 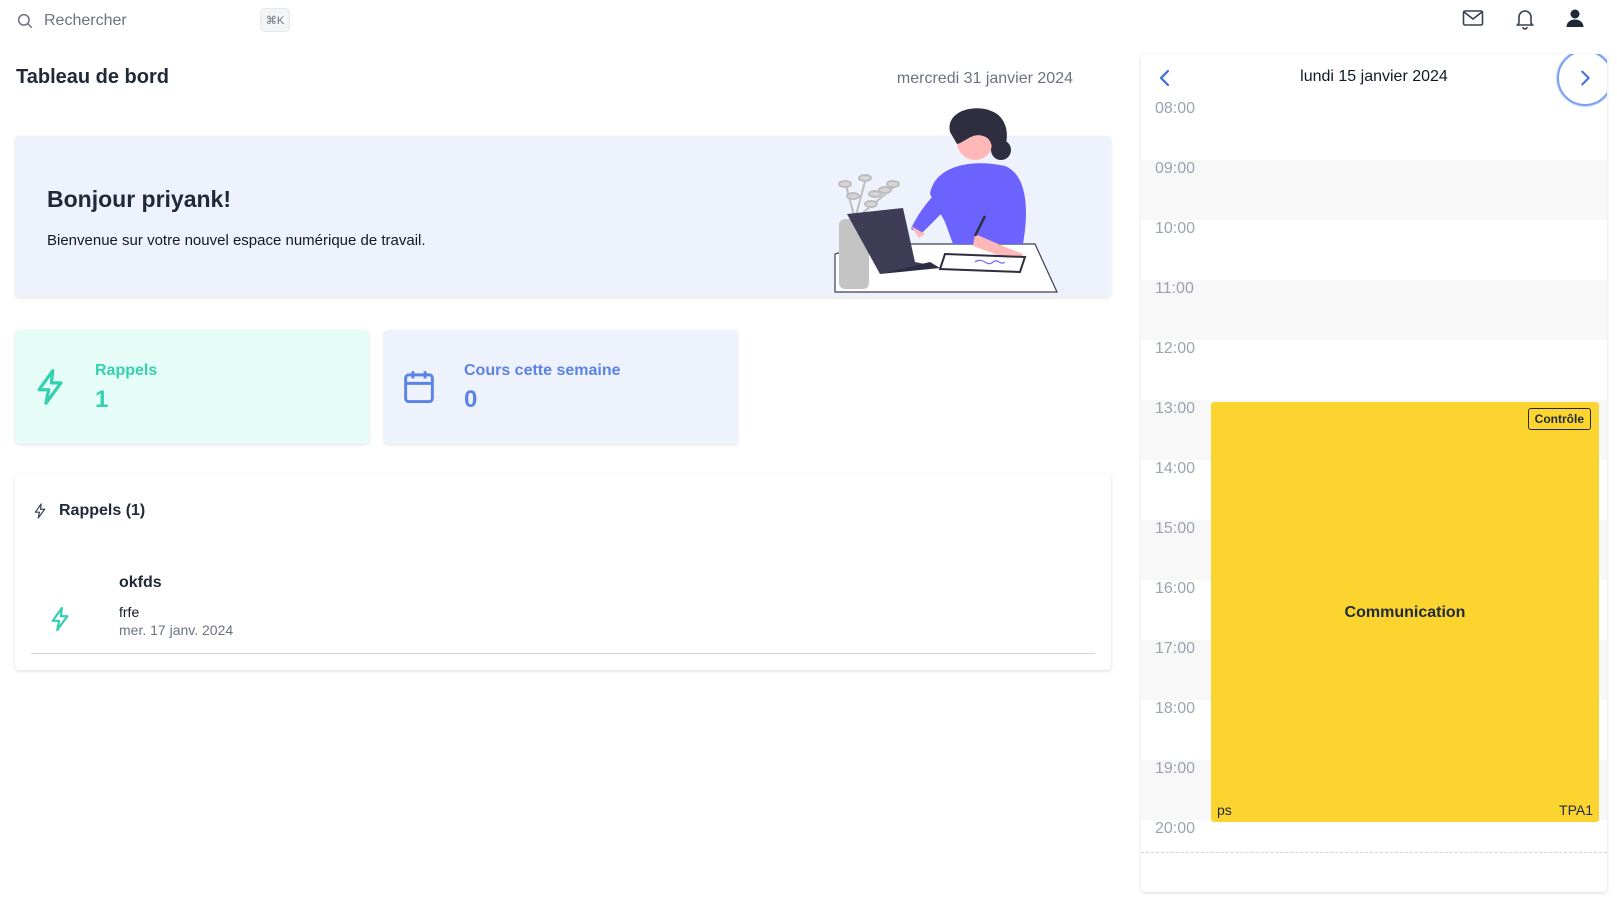 I want to click on hour-row: 20:00, so click(x=1374, y=836).